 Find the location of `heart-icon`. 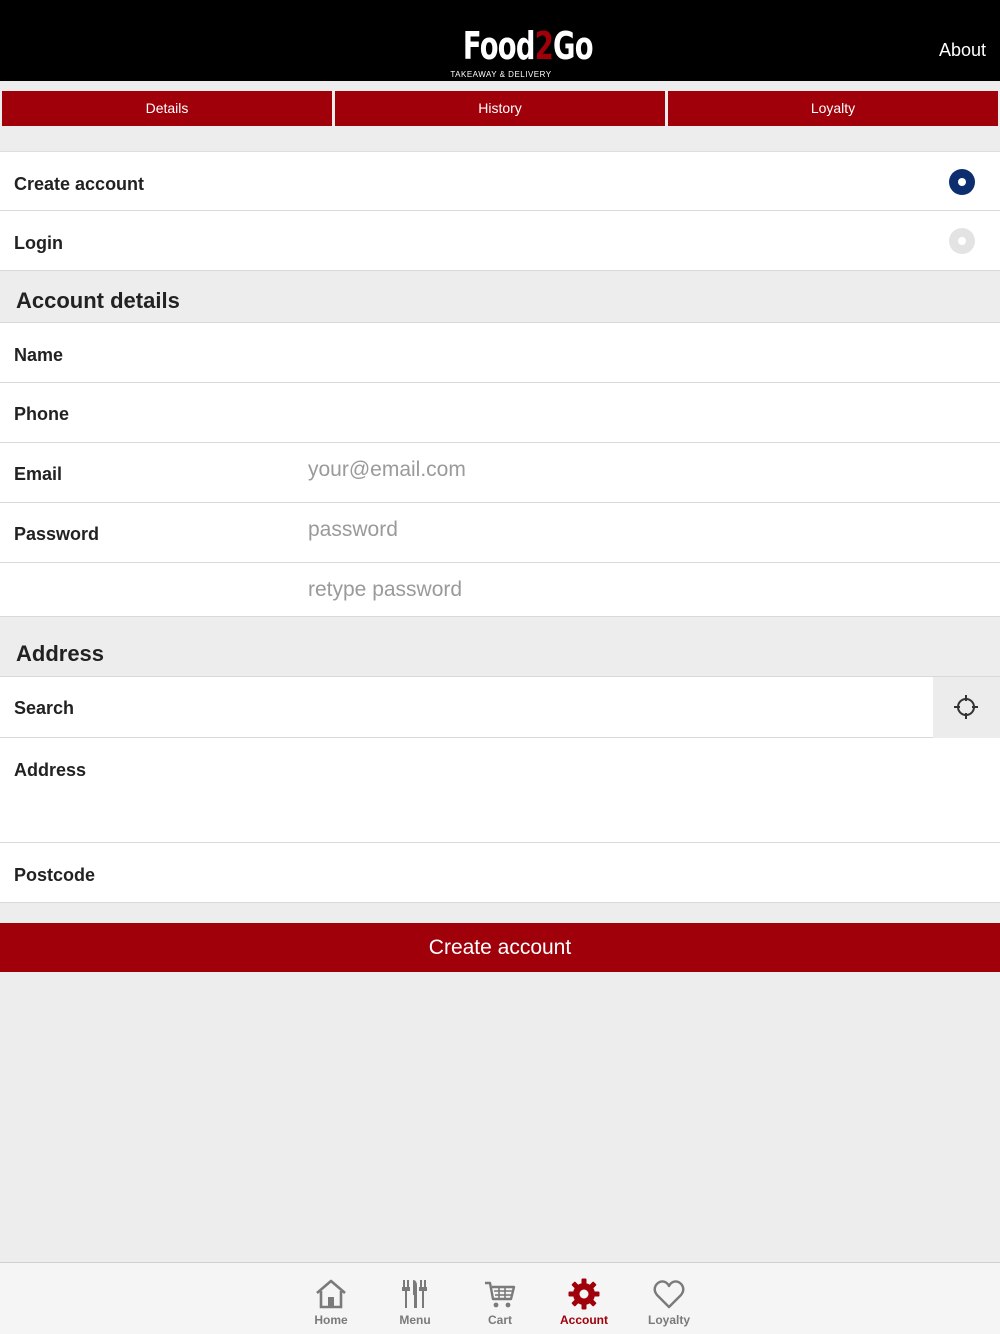

heart-icon is located at coordinates (669, 1294).